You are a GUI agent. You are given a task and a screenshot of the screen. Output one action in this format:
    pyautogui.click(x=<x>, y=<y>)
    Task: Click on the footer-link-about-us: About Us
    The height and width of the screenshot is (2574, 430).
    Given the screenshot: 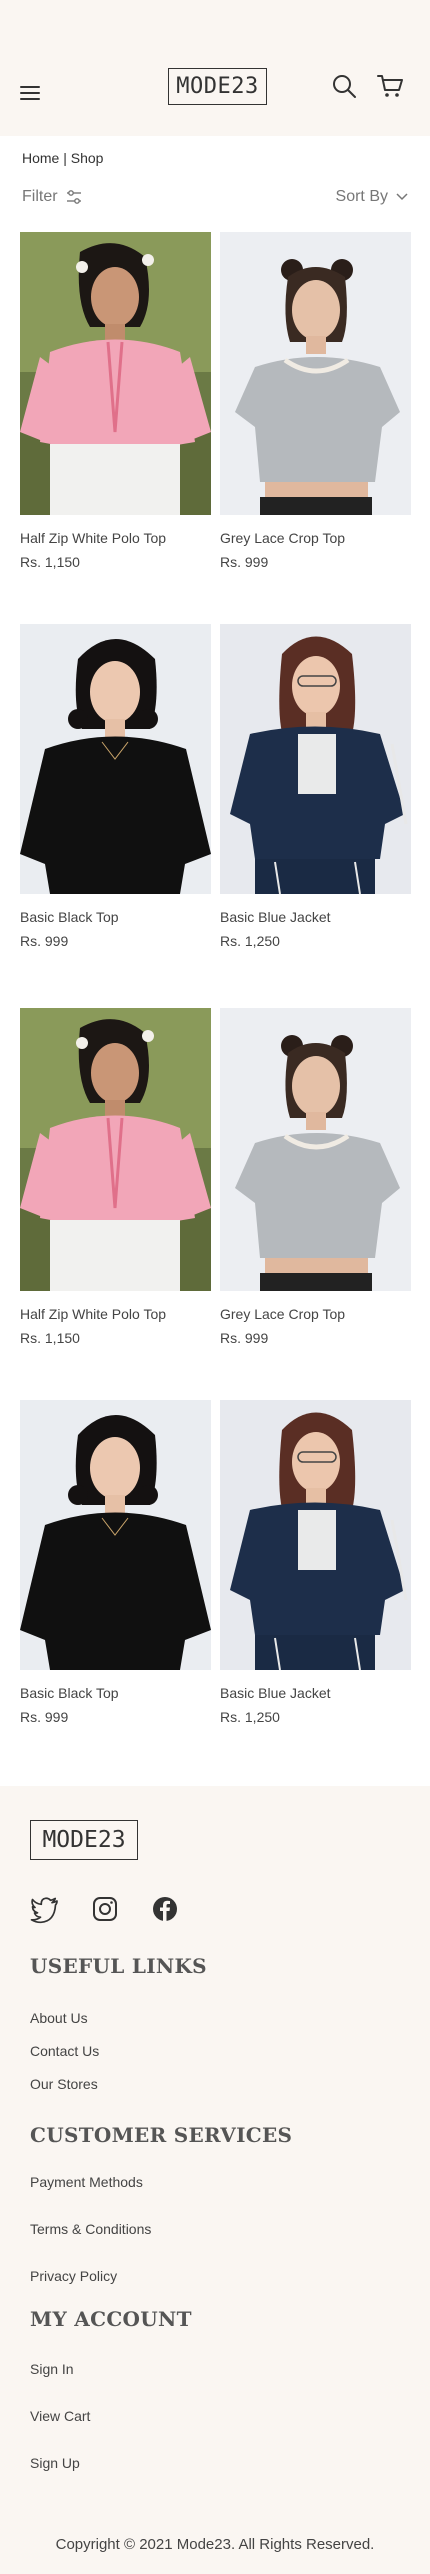 What is the action you would take?
    pyautogui.click(x=59, y=2018)
    